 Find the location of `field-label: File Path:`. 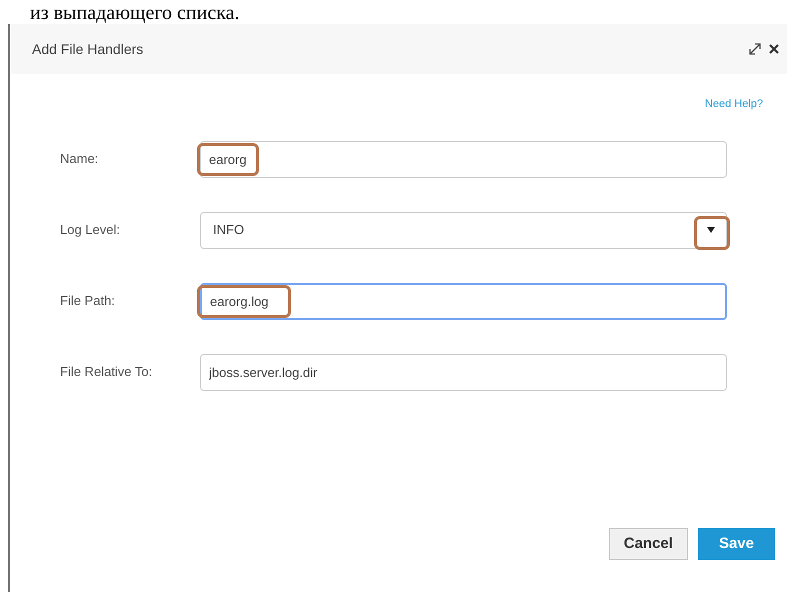

field-label: File Path: is located at coordinates (88, 301).